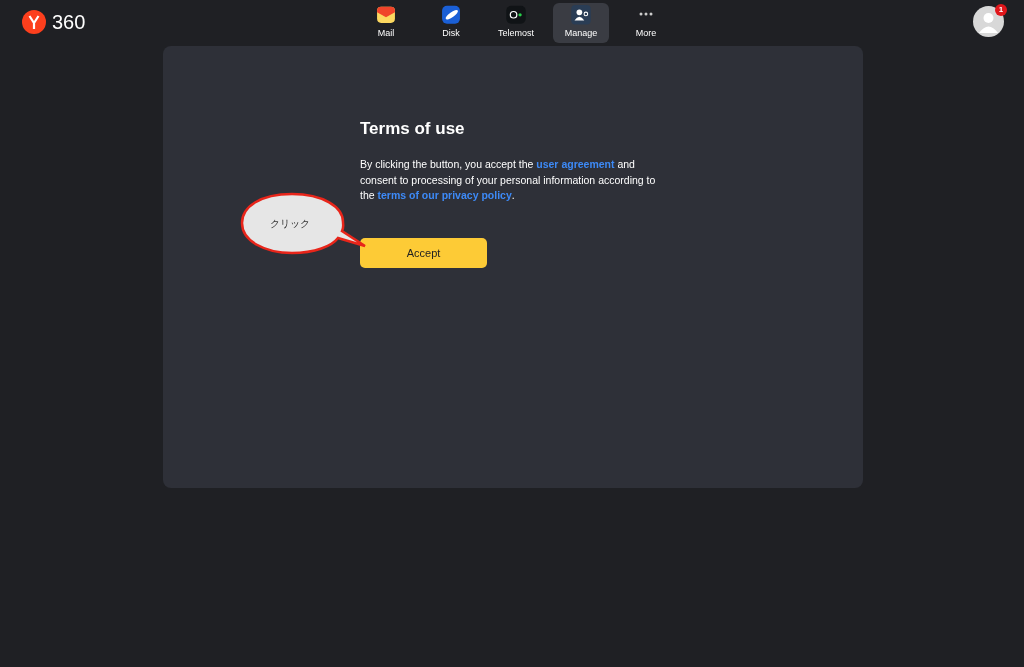 The height and width of the screenshot is (667, 1024). What do you see at coordinates (646, 23) in the screenshot?
I see `nav-tab: More` at bounding box center [646, 23].